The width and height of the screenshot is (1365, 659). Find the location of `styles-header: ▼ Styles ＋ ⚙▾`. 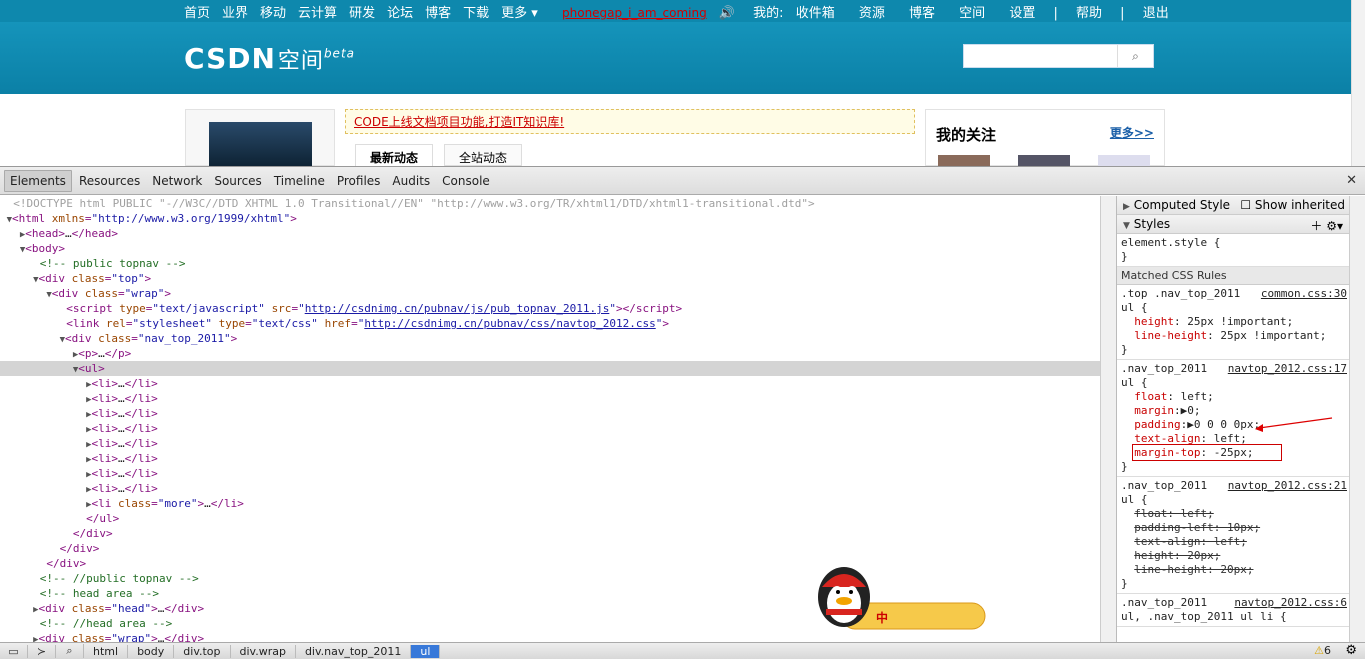

styles-header: ▼ Styles ＋ ⚙▾ is located at coordinates (1233, 224).